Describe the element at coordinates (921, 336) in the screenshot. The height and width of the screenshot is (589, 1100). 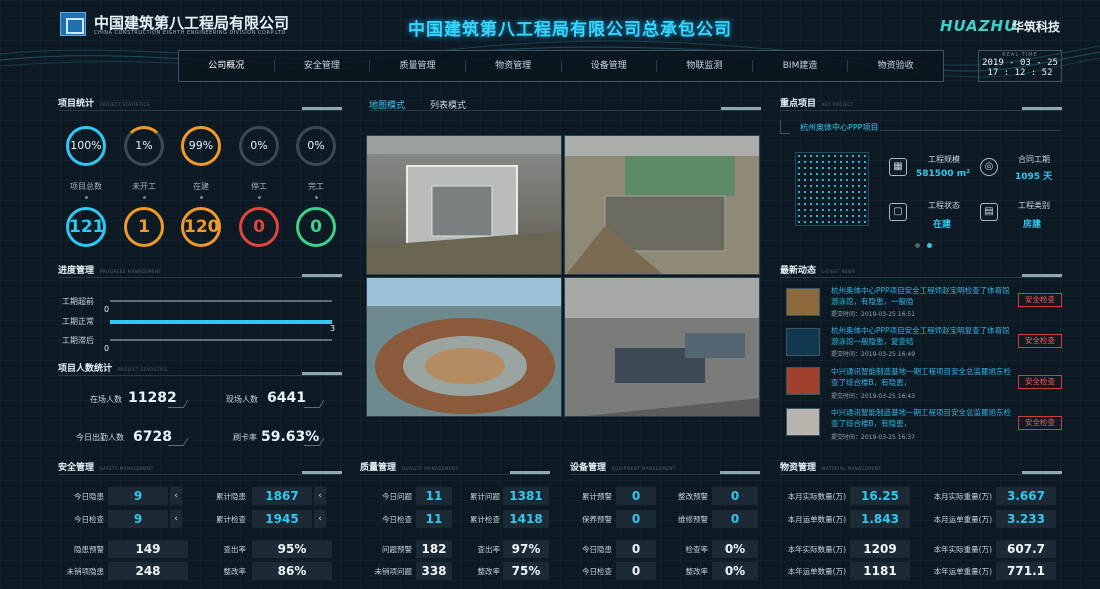
I see `news-item-text: 杭州奥体中心PPP项目安全工程师赵宝明复查了体育馆 游泳馆一般隐患，复查结` at that location.